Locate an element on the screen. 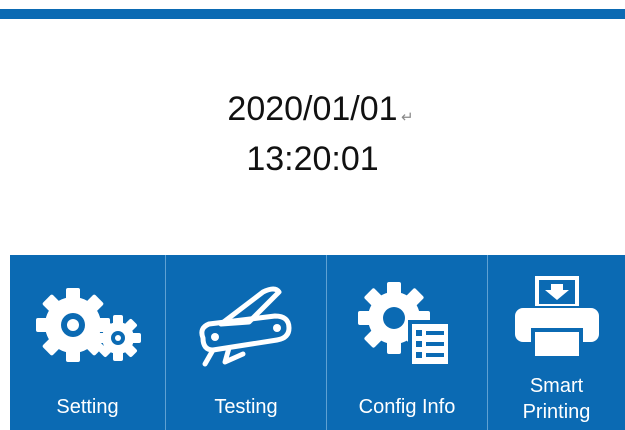 This screenshot has height=430, width=625. gear-checklist-icon is located at coordinates (407, 324).